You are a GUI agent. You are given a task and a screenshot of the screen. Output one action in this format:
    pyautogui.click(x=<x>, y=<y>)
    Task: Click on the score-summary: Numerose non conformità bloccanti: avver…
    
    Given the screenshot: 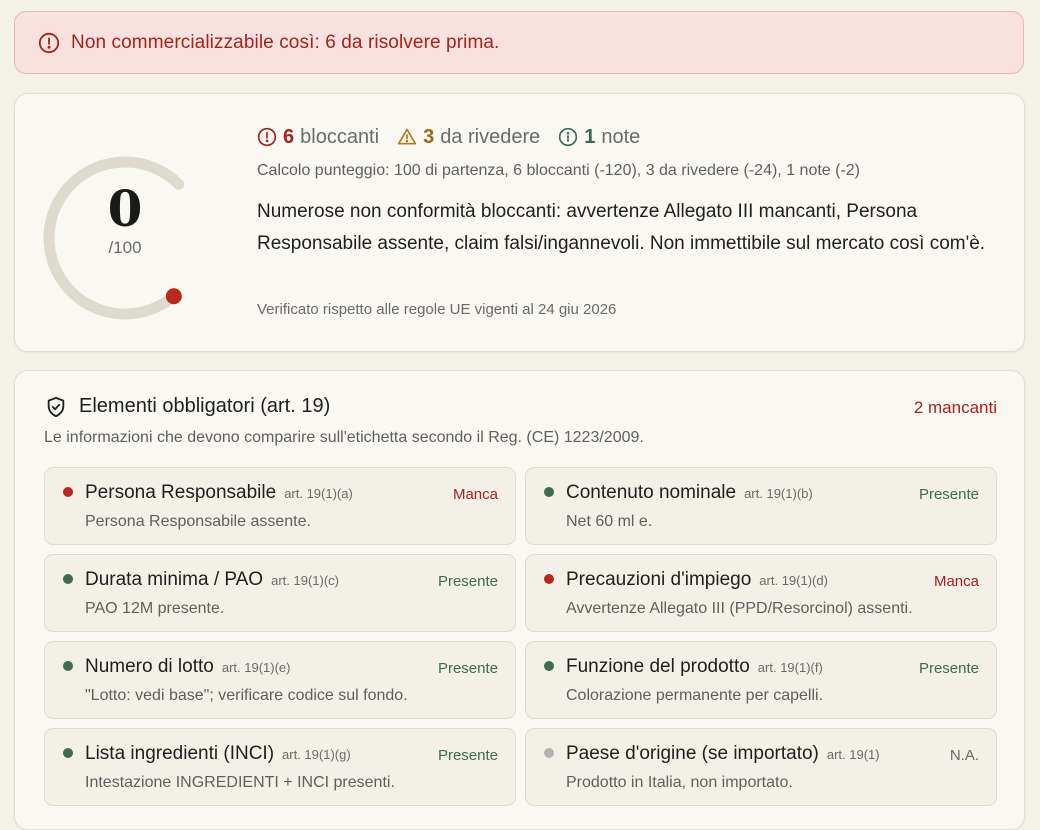 What is the action you would take?
    pyautogui.click(x=621, y=227)
    